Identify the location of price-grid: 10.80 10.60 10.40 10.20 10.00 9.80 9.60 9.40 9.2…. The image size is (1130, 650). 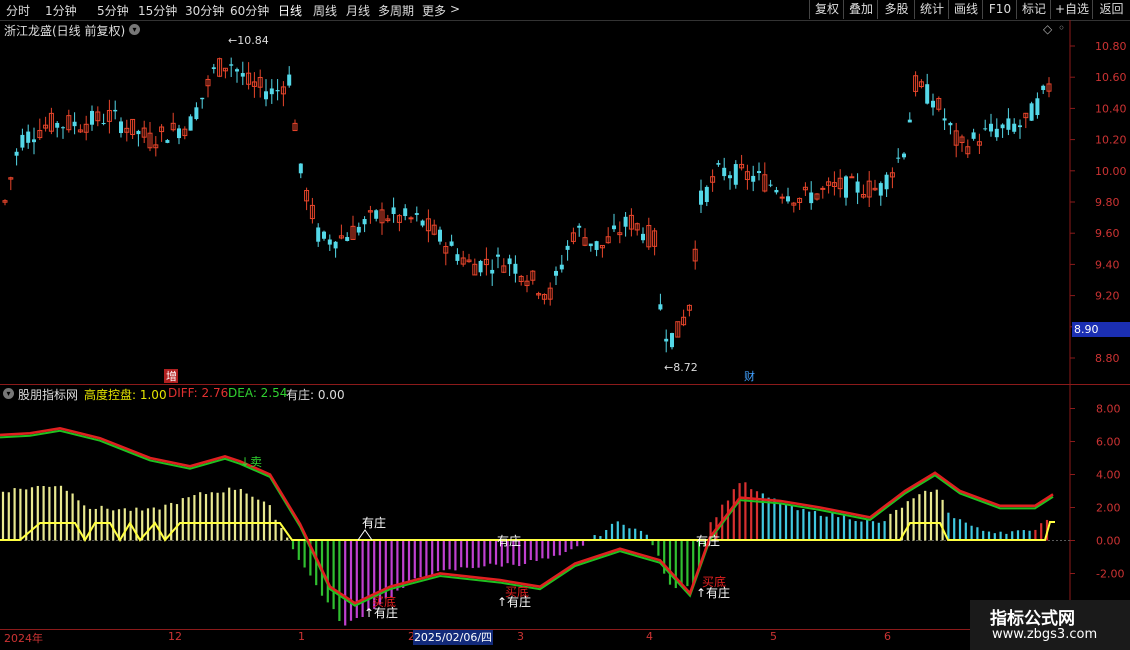
(1098, 310).